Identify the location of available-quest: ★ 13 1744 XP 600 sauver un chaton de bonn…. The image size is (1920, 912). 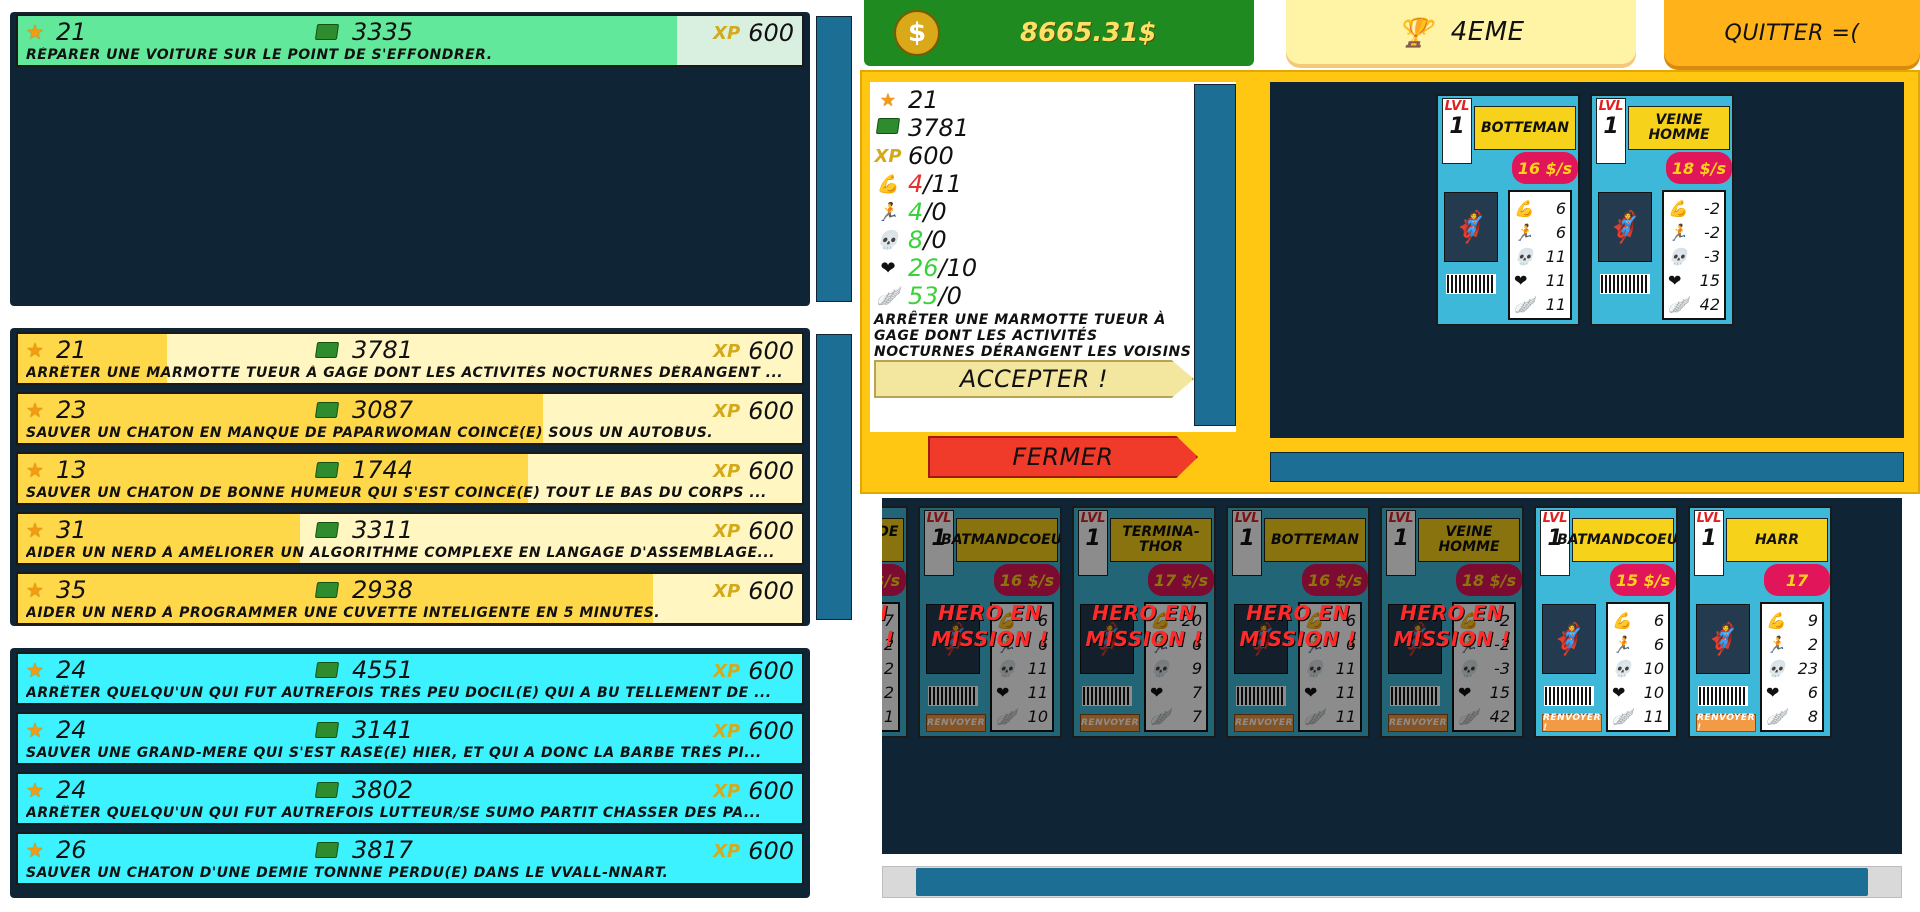
(410, 478).